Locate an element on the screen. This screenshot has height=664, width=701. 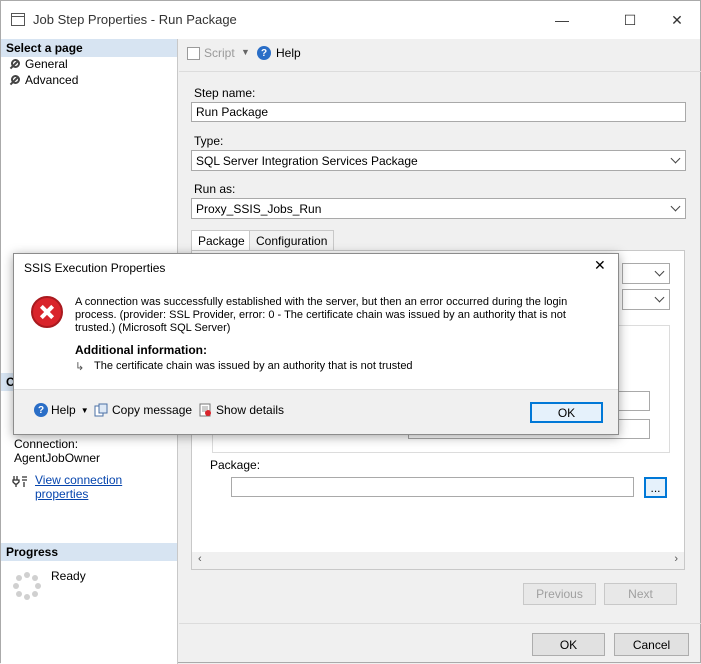
script-button: Script is located at coordinates (211, 53).